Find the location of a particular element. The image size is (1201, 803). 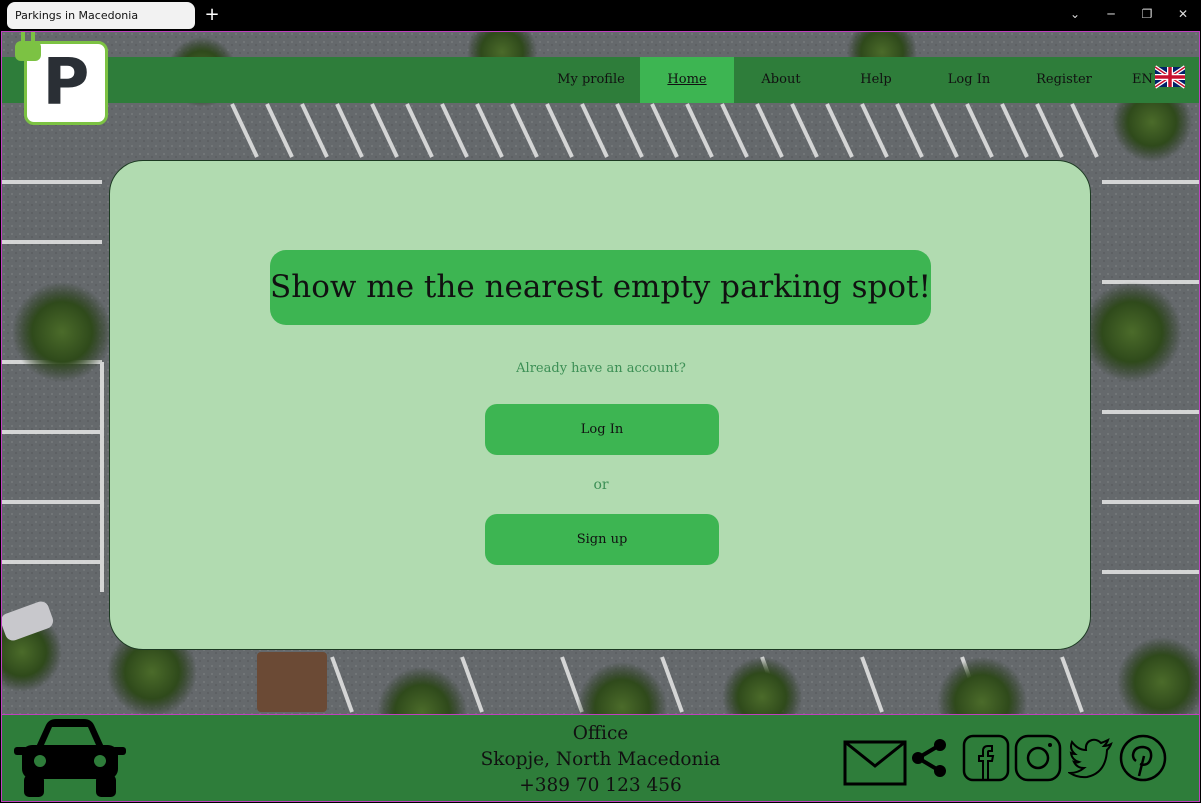

new-tab-button: + is located at coordinates (212, 15).